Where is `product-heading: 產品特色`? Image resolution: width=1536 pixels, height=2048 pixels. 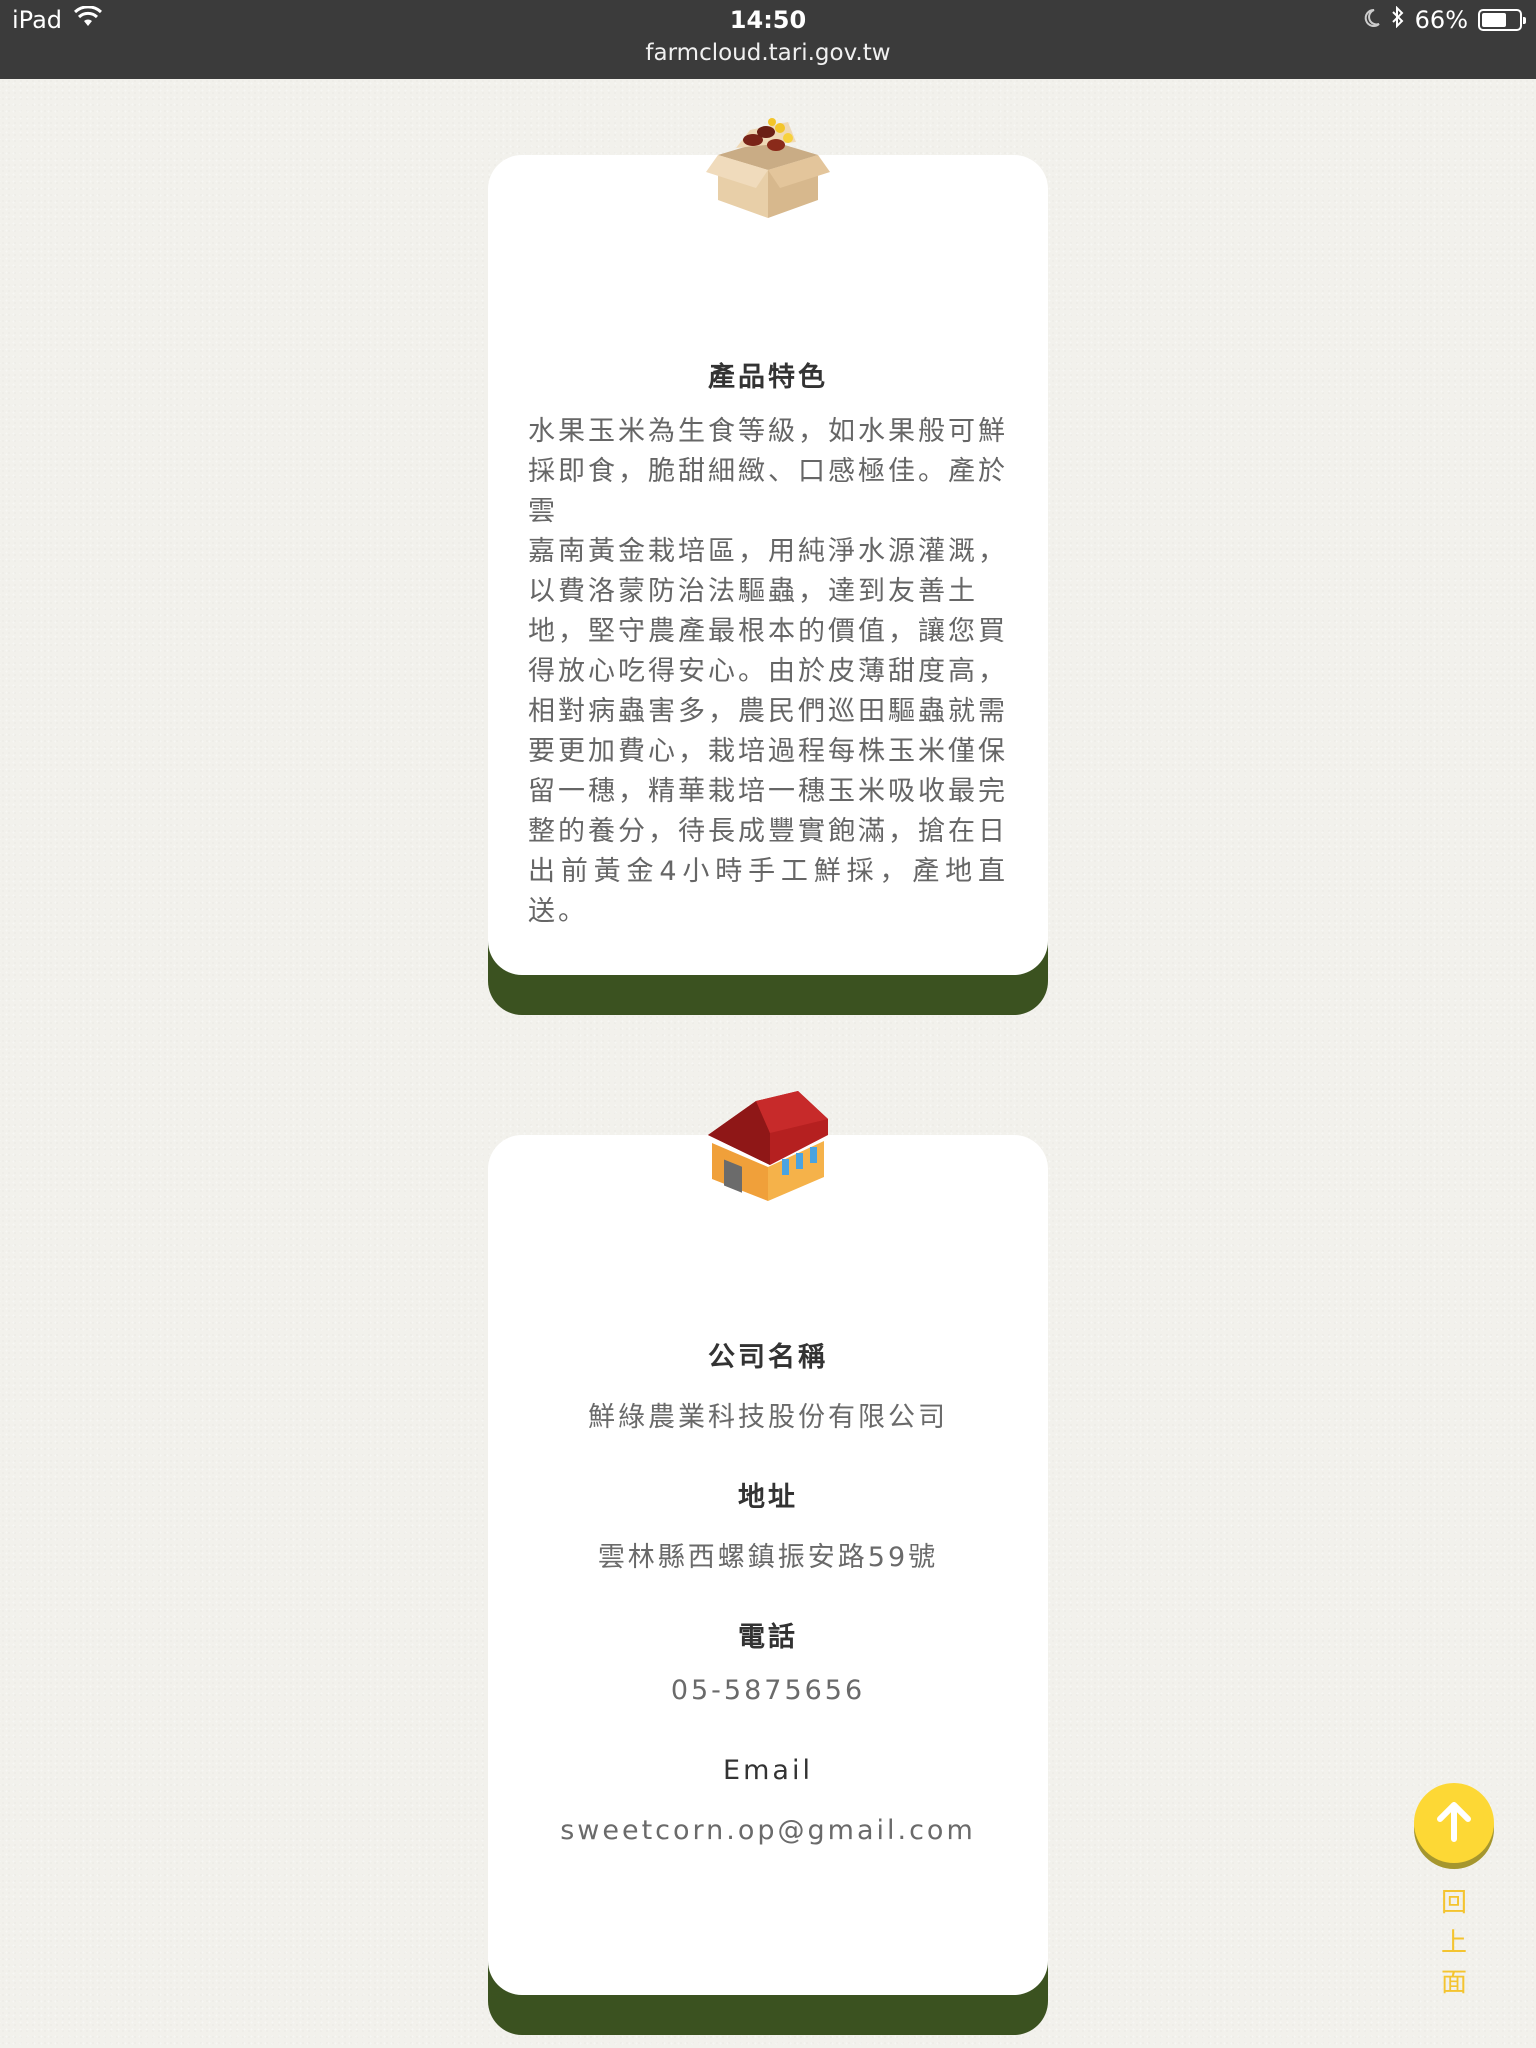
product-heading: 產品特色 is located at coordinates (768, 377).